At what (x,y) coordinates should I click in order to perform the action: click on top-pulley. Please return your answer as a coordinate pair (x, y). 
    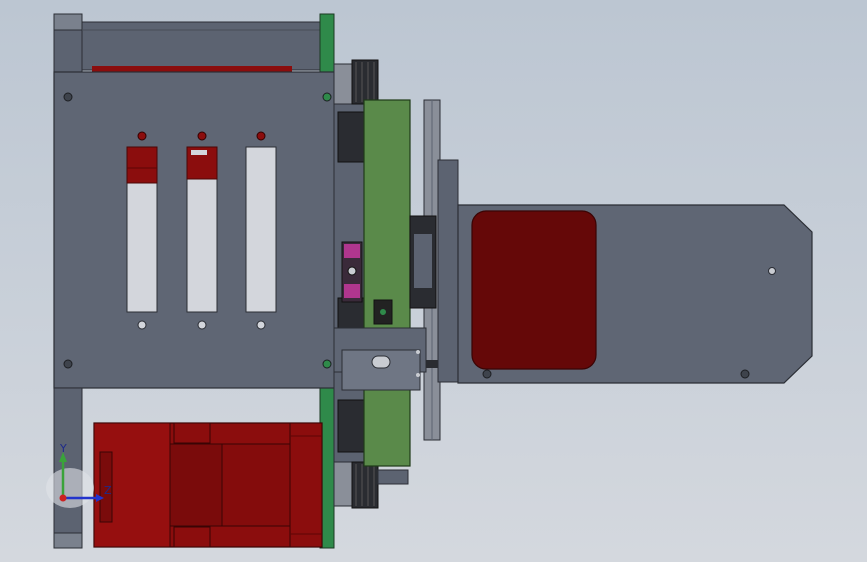
    Looking at the image, I should click on (356, 82).